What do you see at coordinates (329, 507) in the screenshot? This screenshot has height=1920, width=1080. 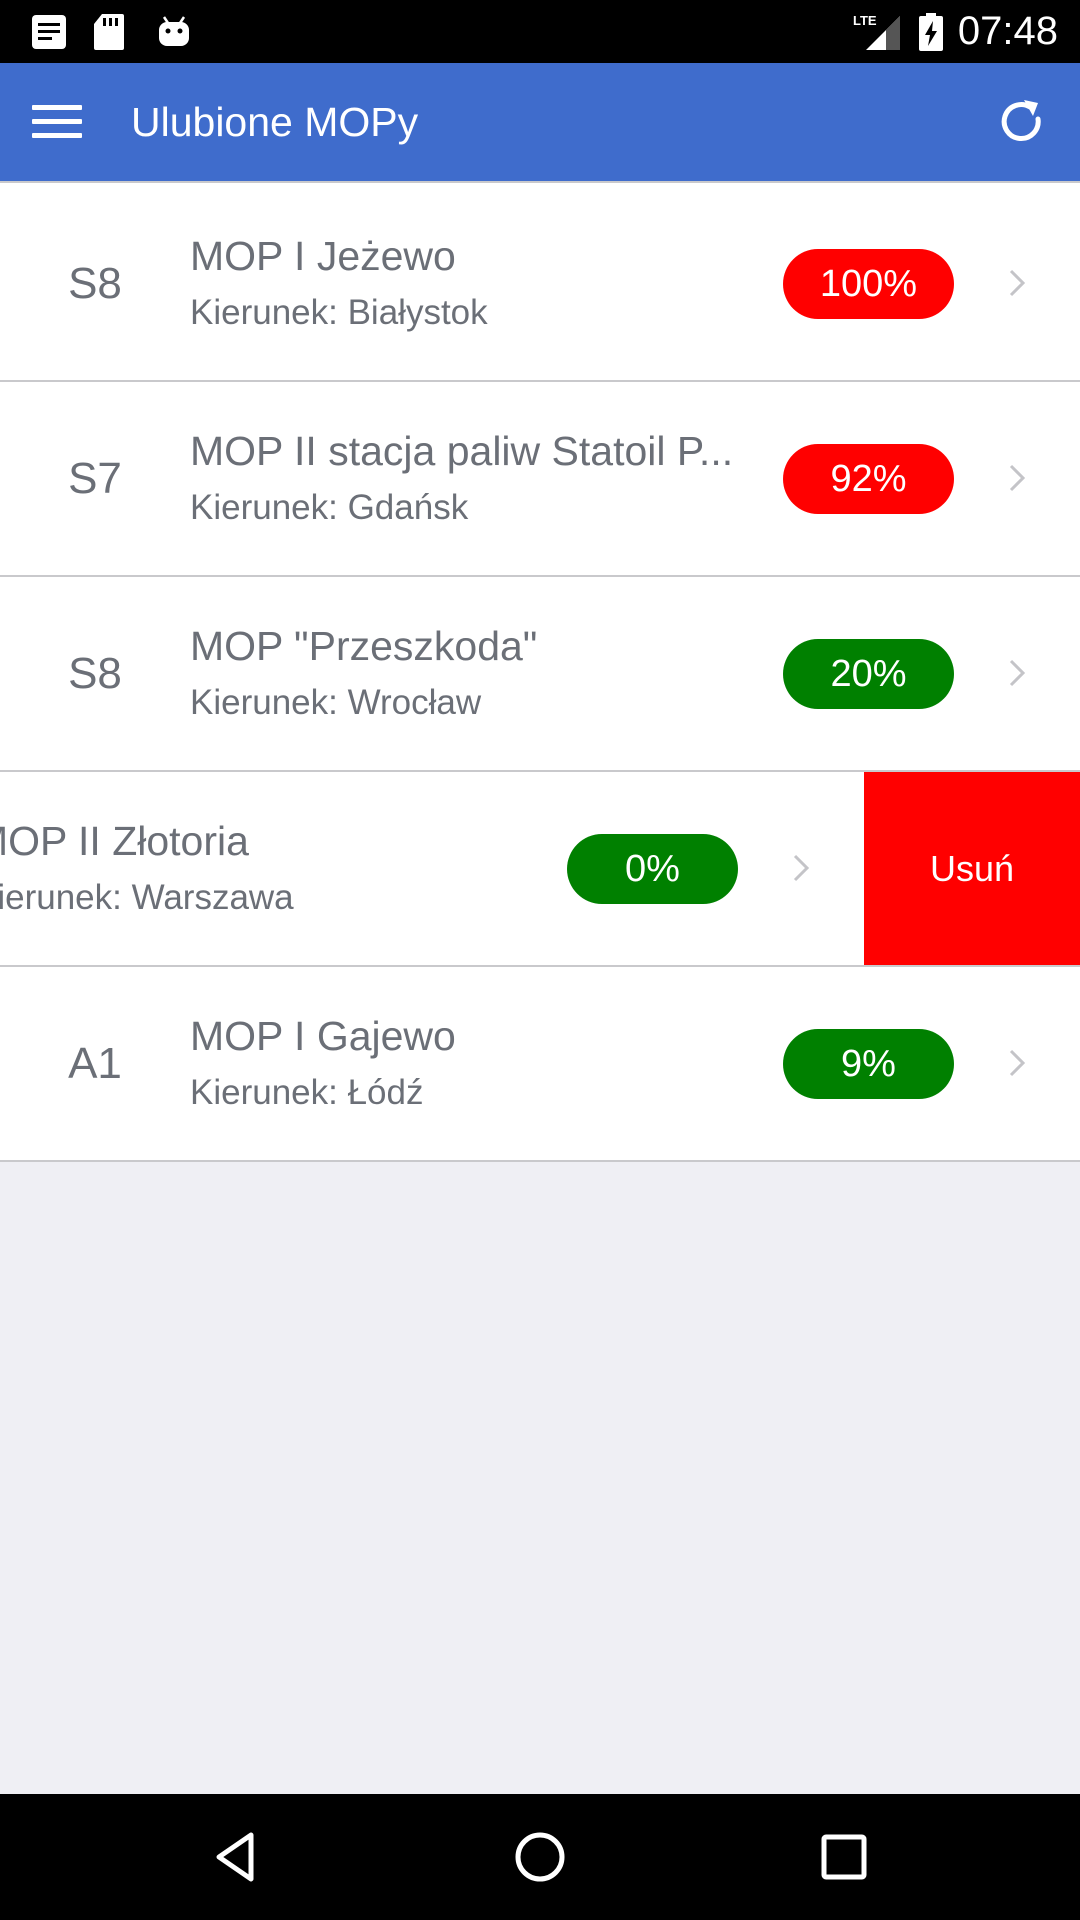 I see `mop-direction: Kierunek: Gdańsk` at bounding box center [329, 507].